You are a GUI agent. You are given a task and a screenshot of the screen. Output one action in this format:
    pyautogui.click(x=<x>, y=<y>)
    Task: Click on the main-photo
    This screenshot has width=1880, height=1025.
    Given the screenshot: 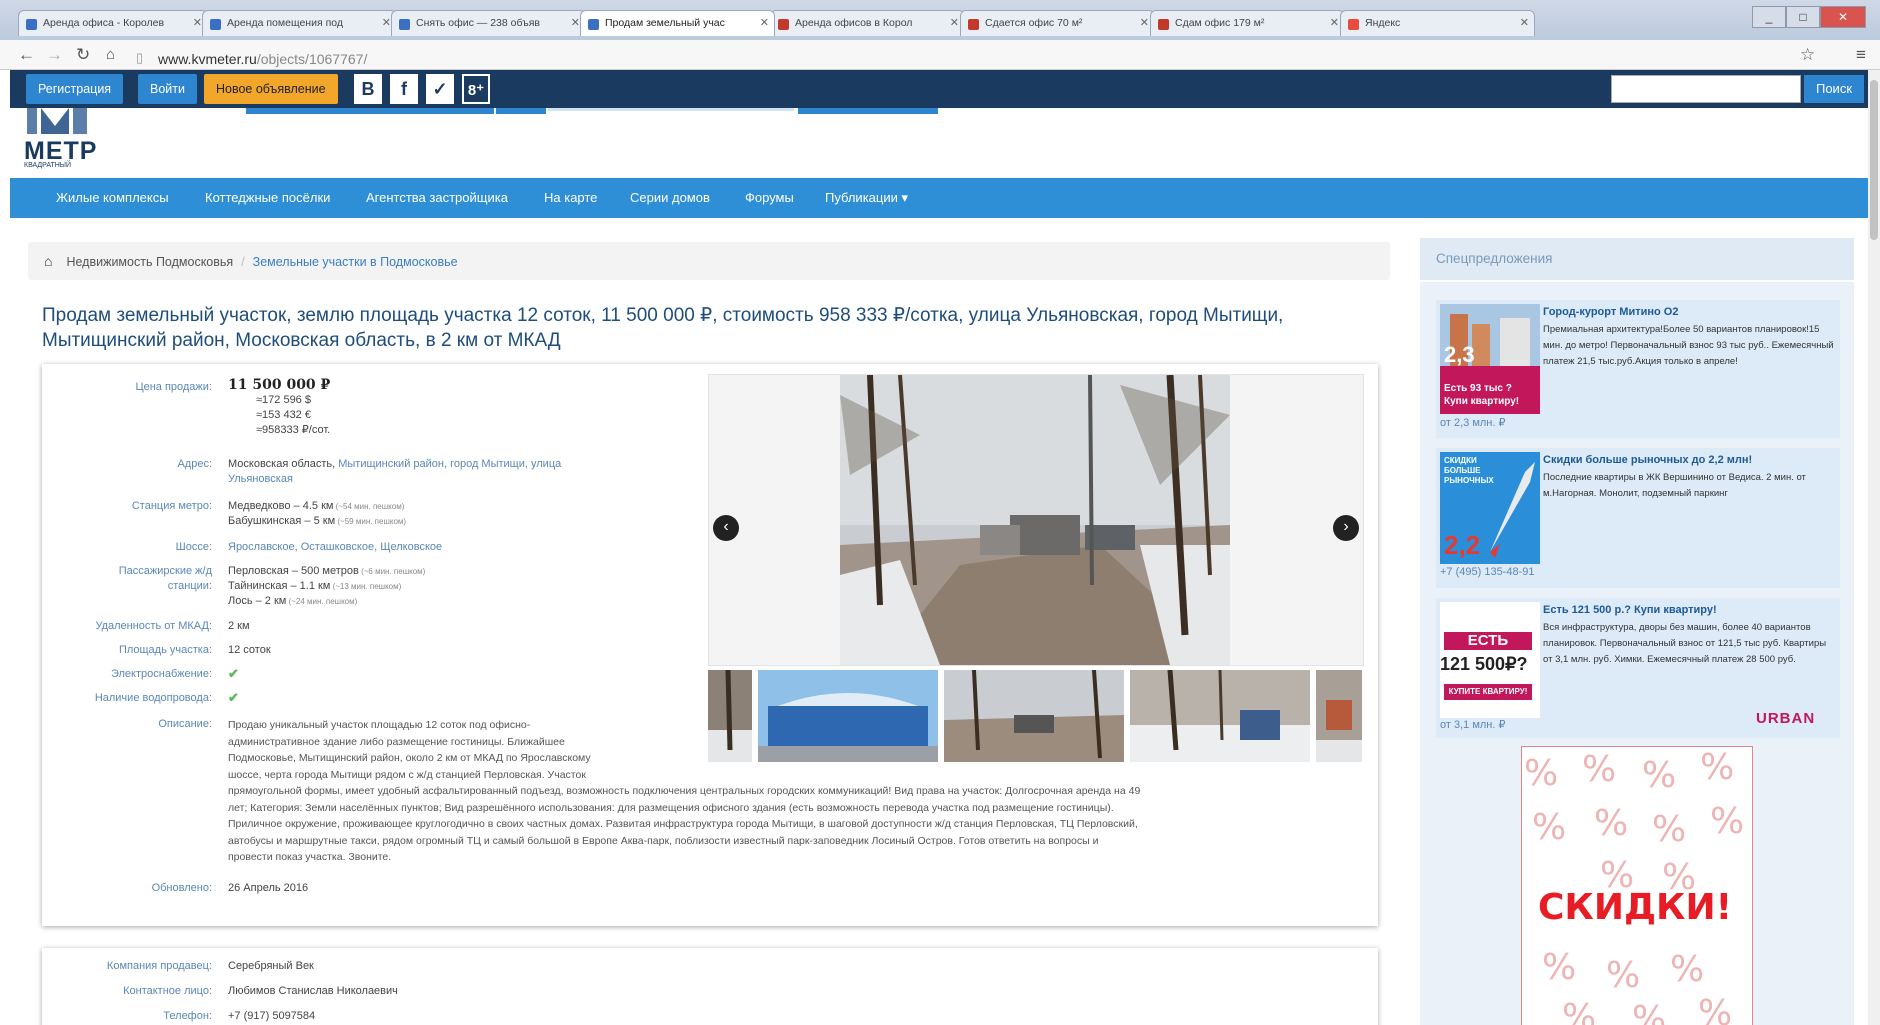 What is the action you would take?
    pyautogui.click(x=1035, y=520)
    